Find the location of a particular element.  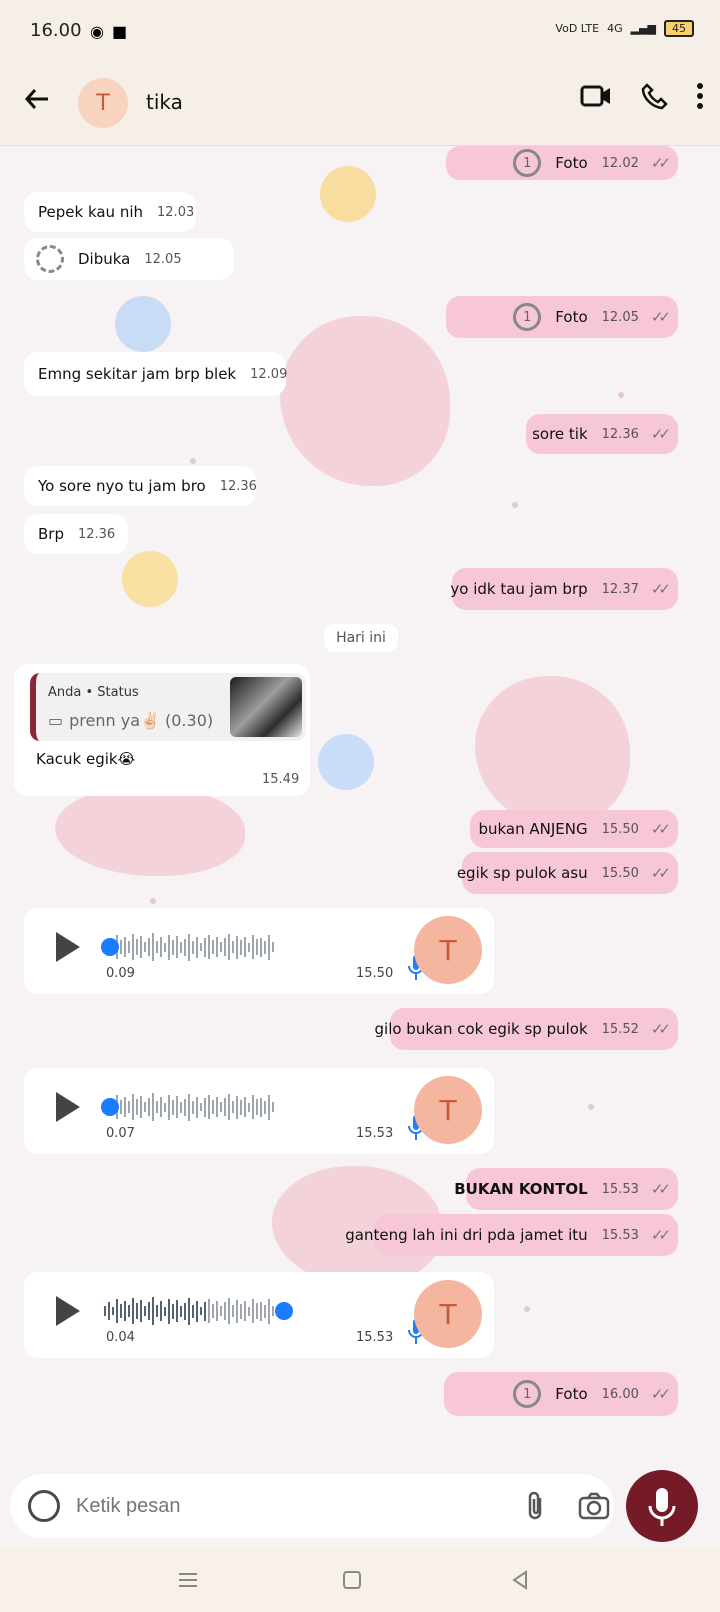

message-time: 15.49 is located at coordinates (281, 779).